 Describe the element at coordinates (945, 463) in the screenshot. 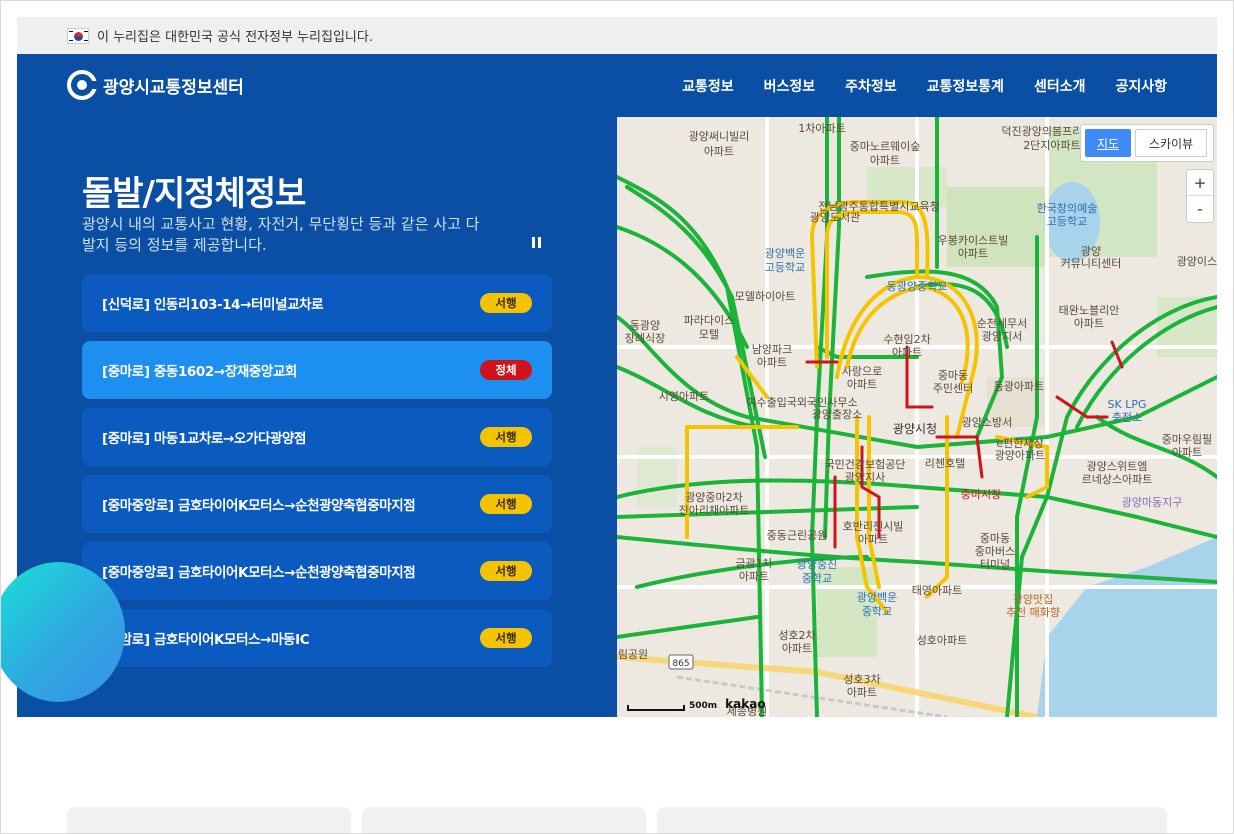

I see `map-label: 리첸호텔` at that location.